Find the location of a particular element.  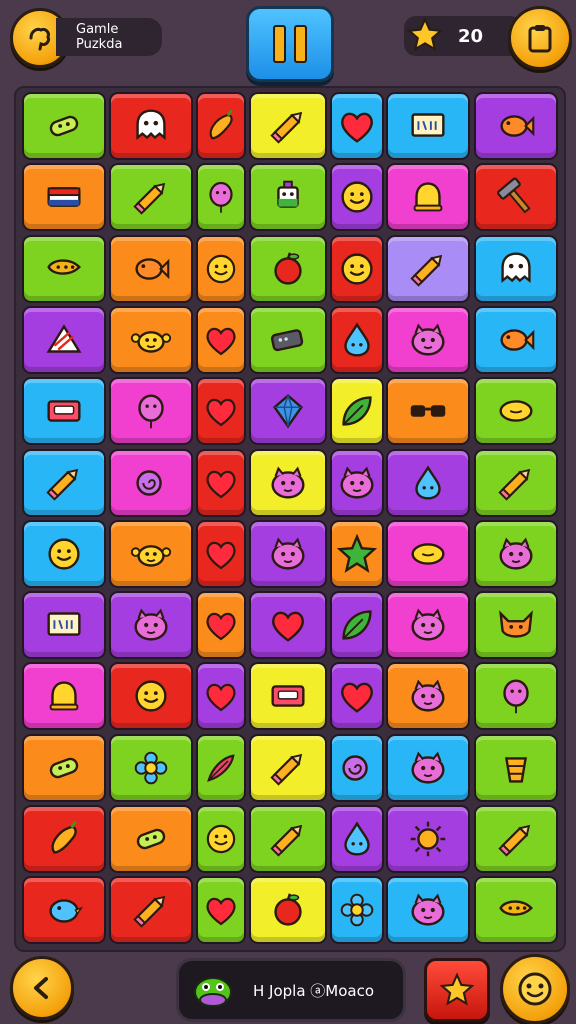

tile-r10-c1 is located at coordinates (64, 767).